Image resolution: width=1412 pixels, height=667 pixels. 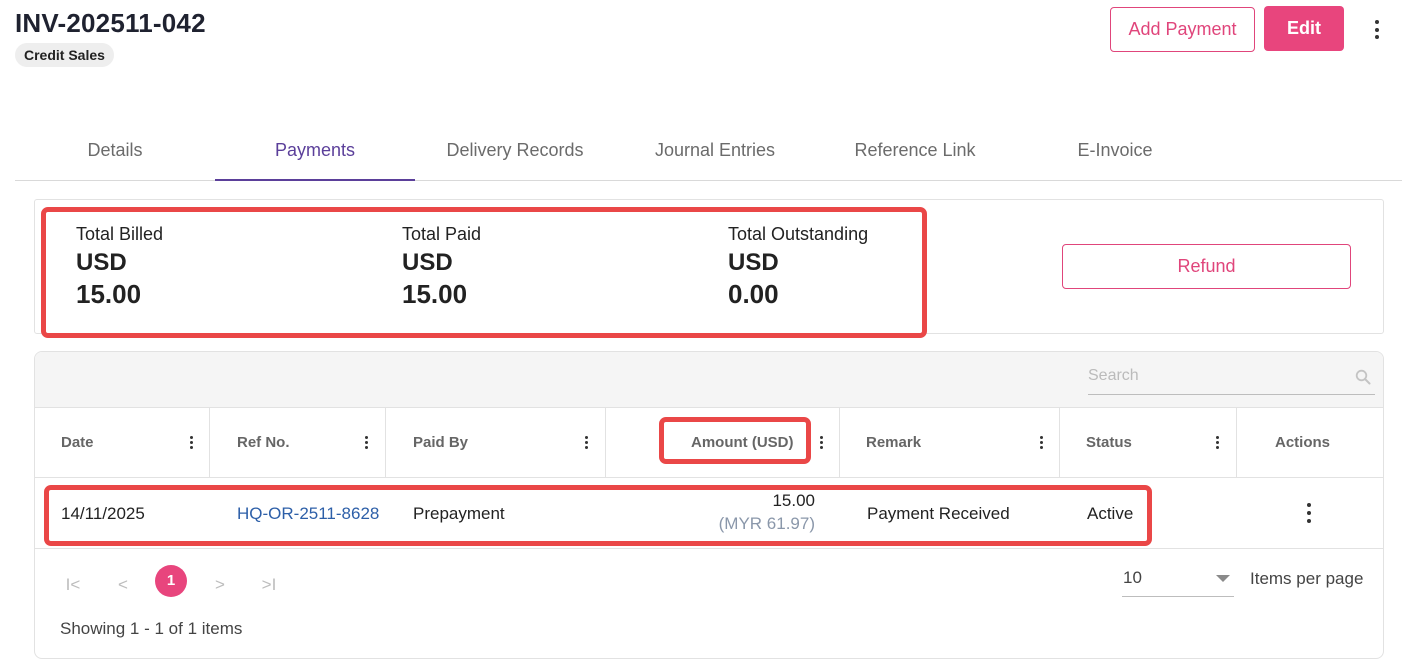 I want to click on add-payment-button: Add Payment, so click(x=1182, y=29).